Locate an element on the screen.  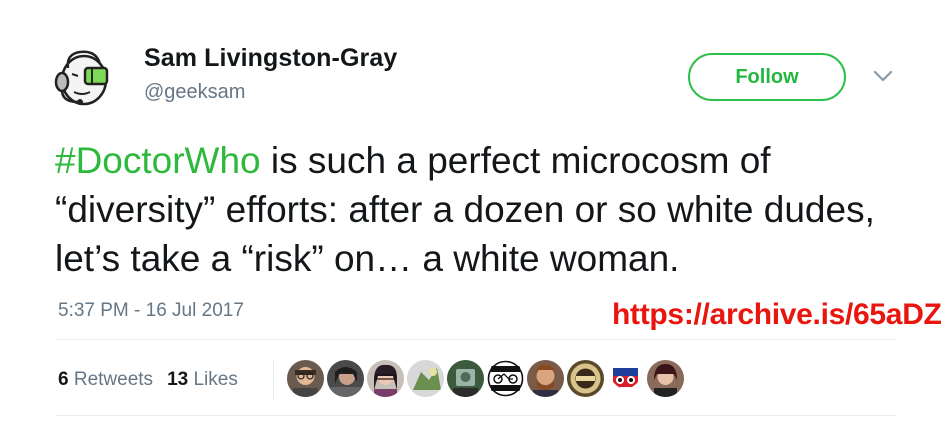
liker-avatars is located at coordinates (485, 380).